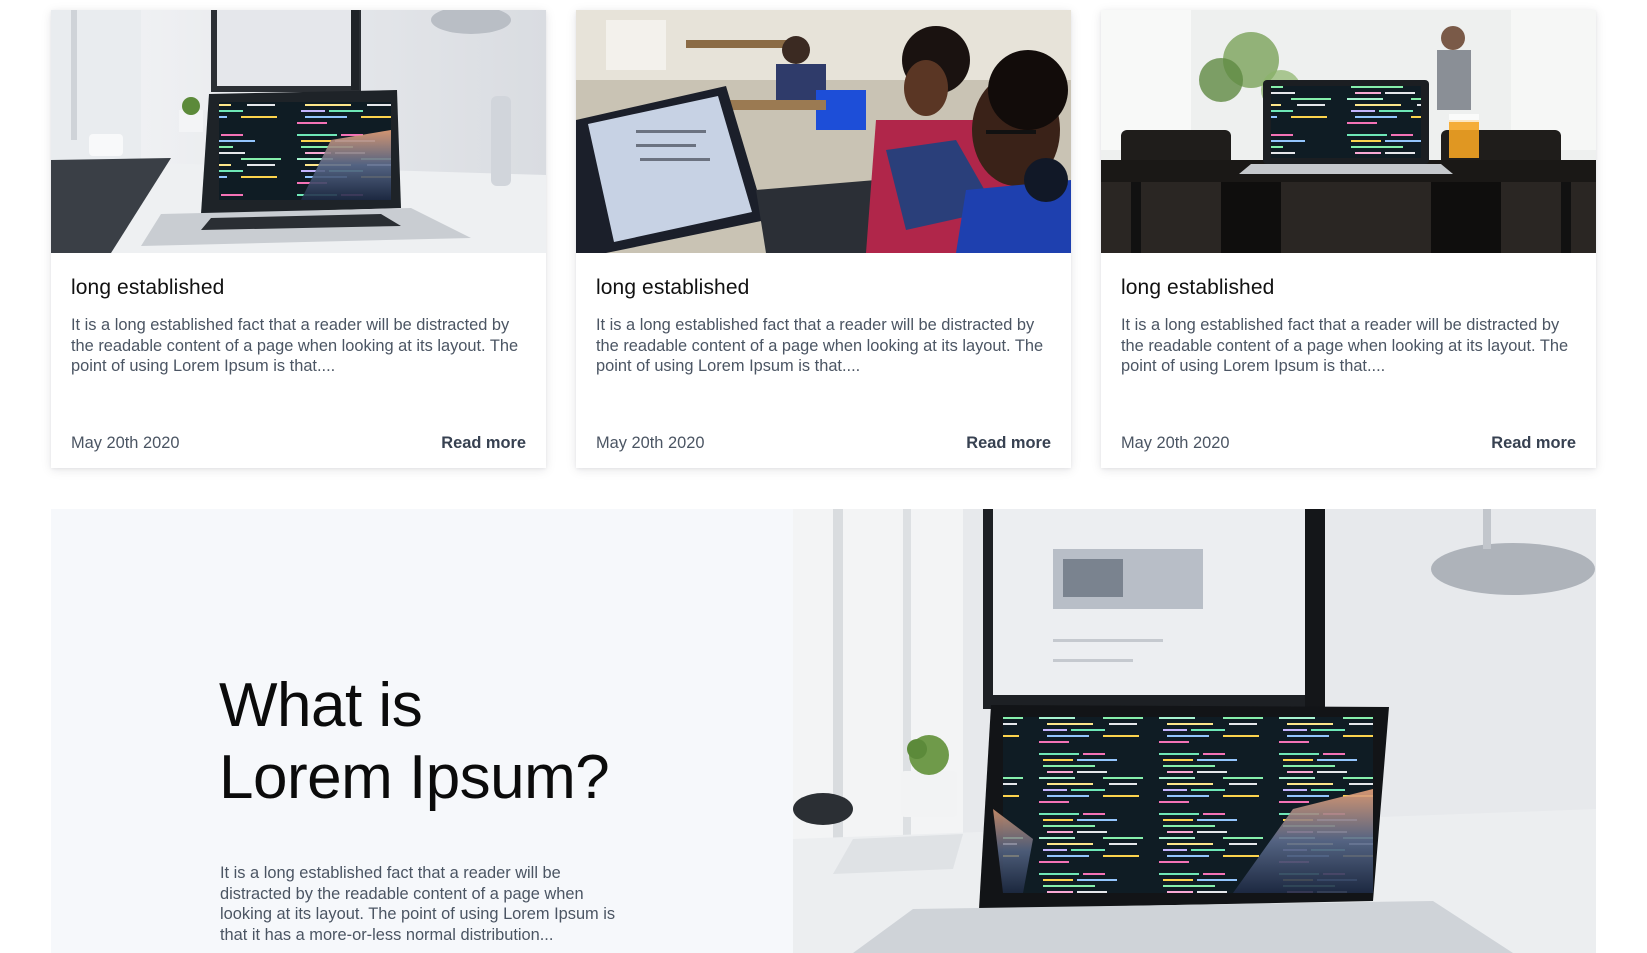 This screenshot has height=953, width=1647. I want to click on feature-title: What is Lorem Ipsum?, so click(414, 742).